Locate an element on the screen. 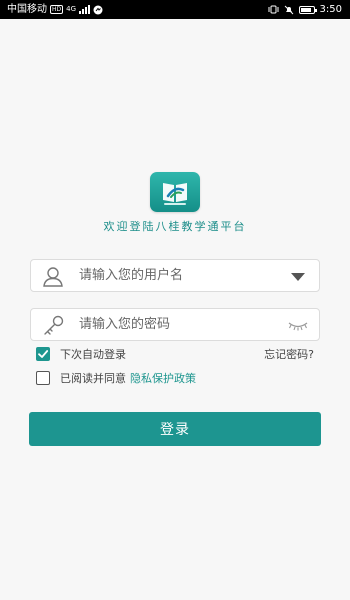 The image size is (350, 600). battery-fill is located at coordinates (305, 9).